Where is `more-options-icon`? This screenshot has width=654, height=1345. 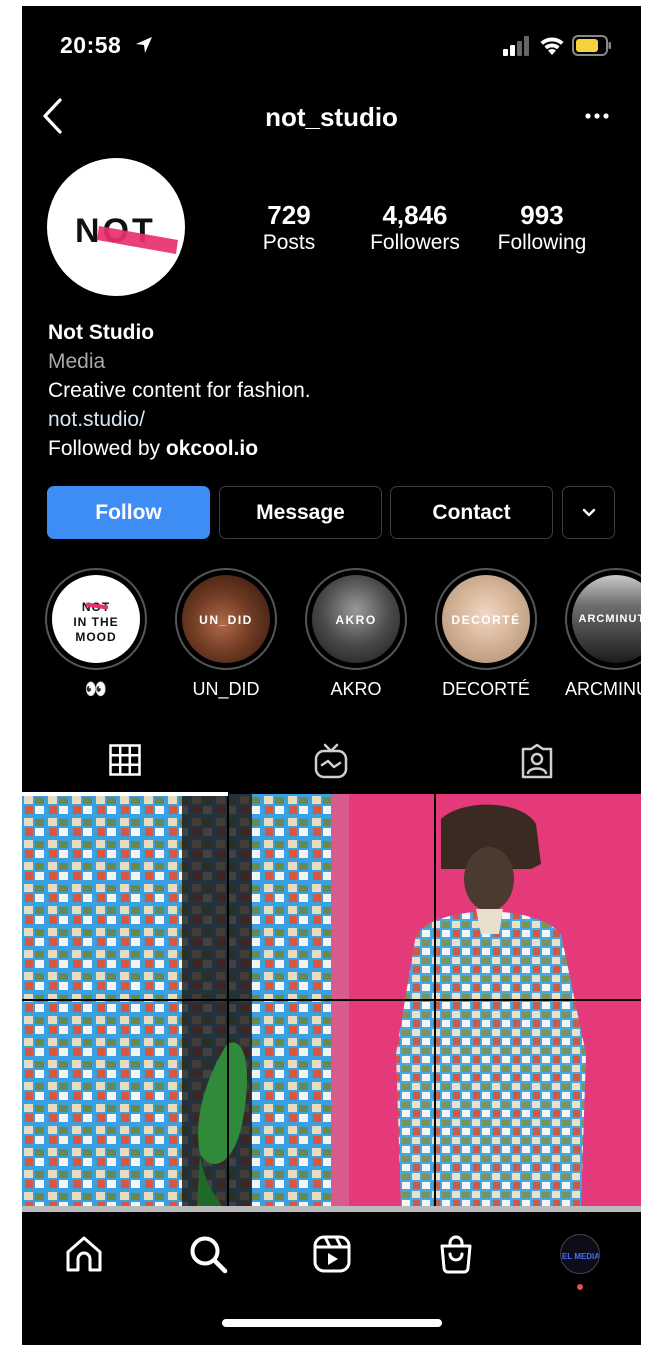 more-options-icon is located at coordinates (597, 116).